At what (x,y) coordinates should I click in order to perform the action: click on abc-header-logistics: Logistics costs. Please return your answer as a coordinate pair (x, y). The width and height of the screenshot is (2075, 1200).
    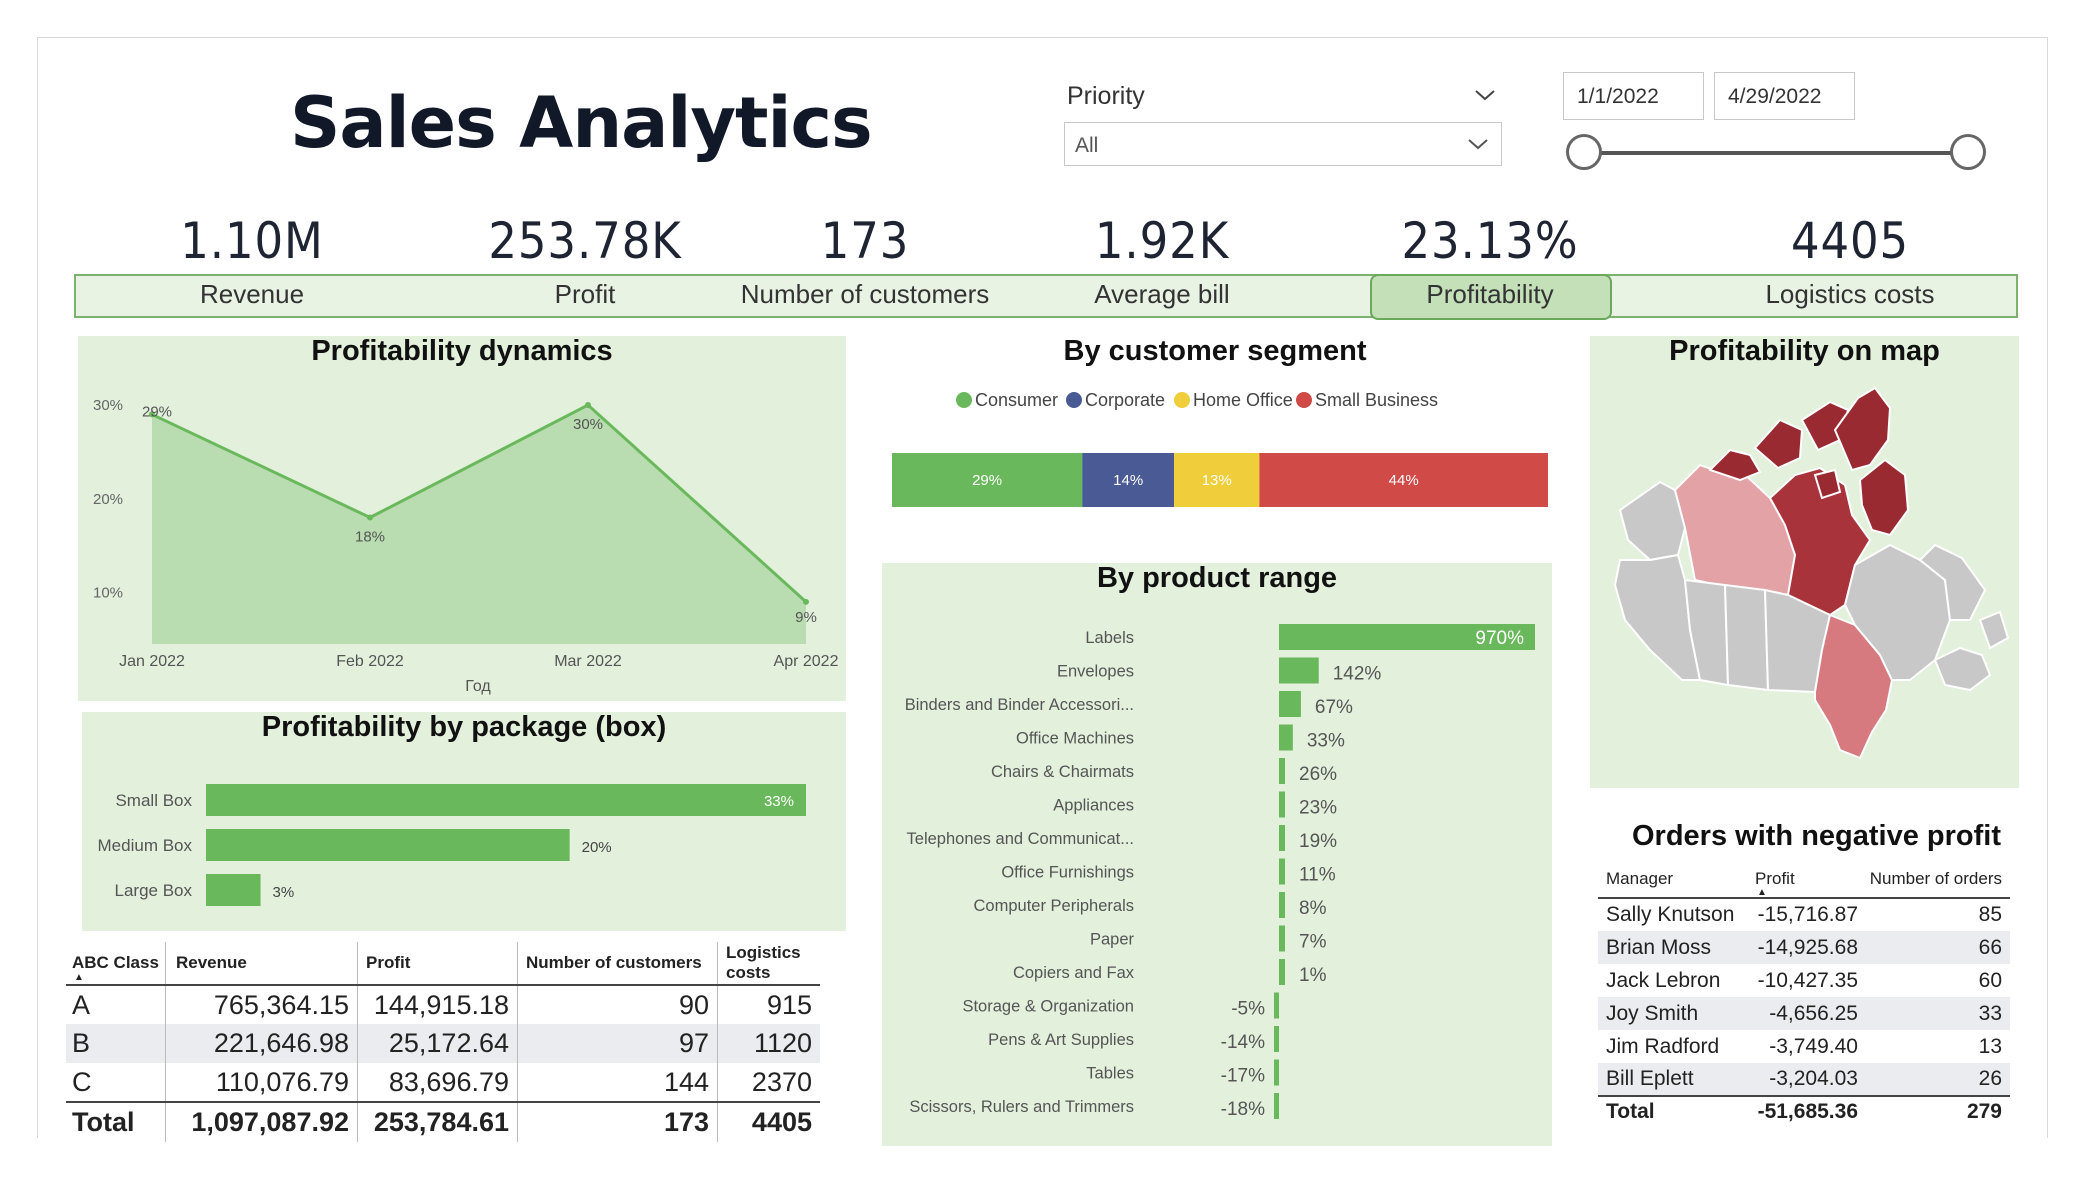
    Looking at the image, I should click on (769, 963).